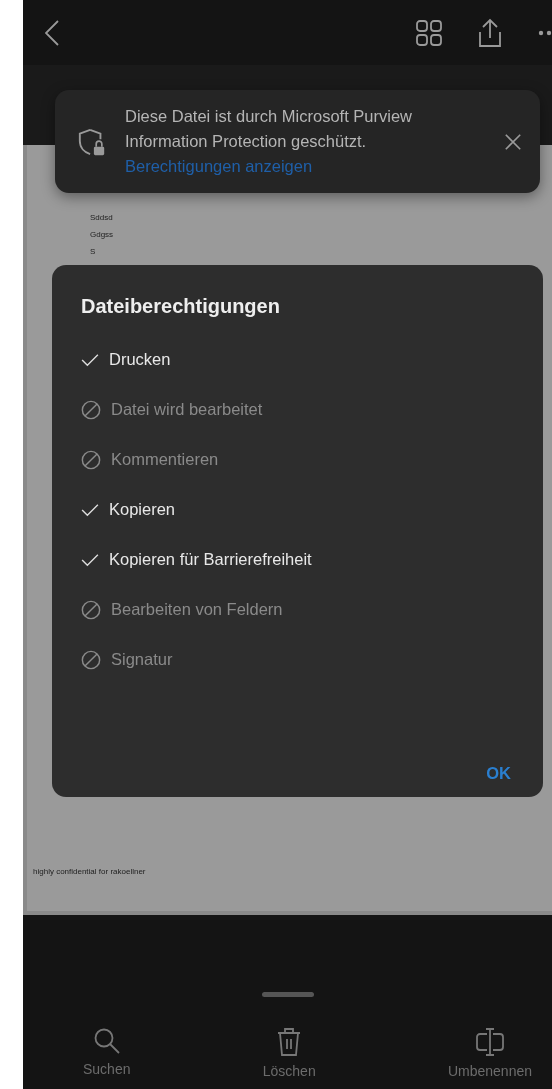 The width and height of the screenshot is (552, 1089). I want to click on document-text: Gdgss, so click(102, 234).